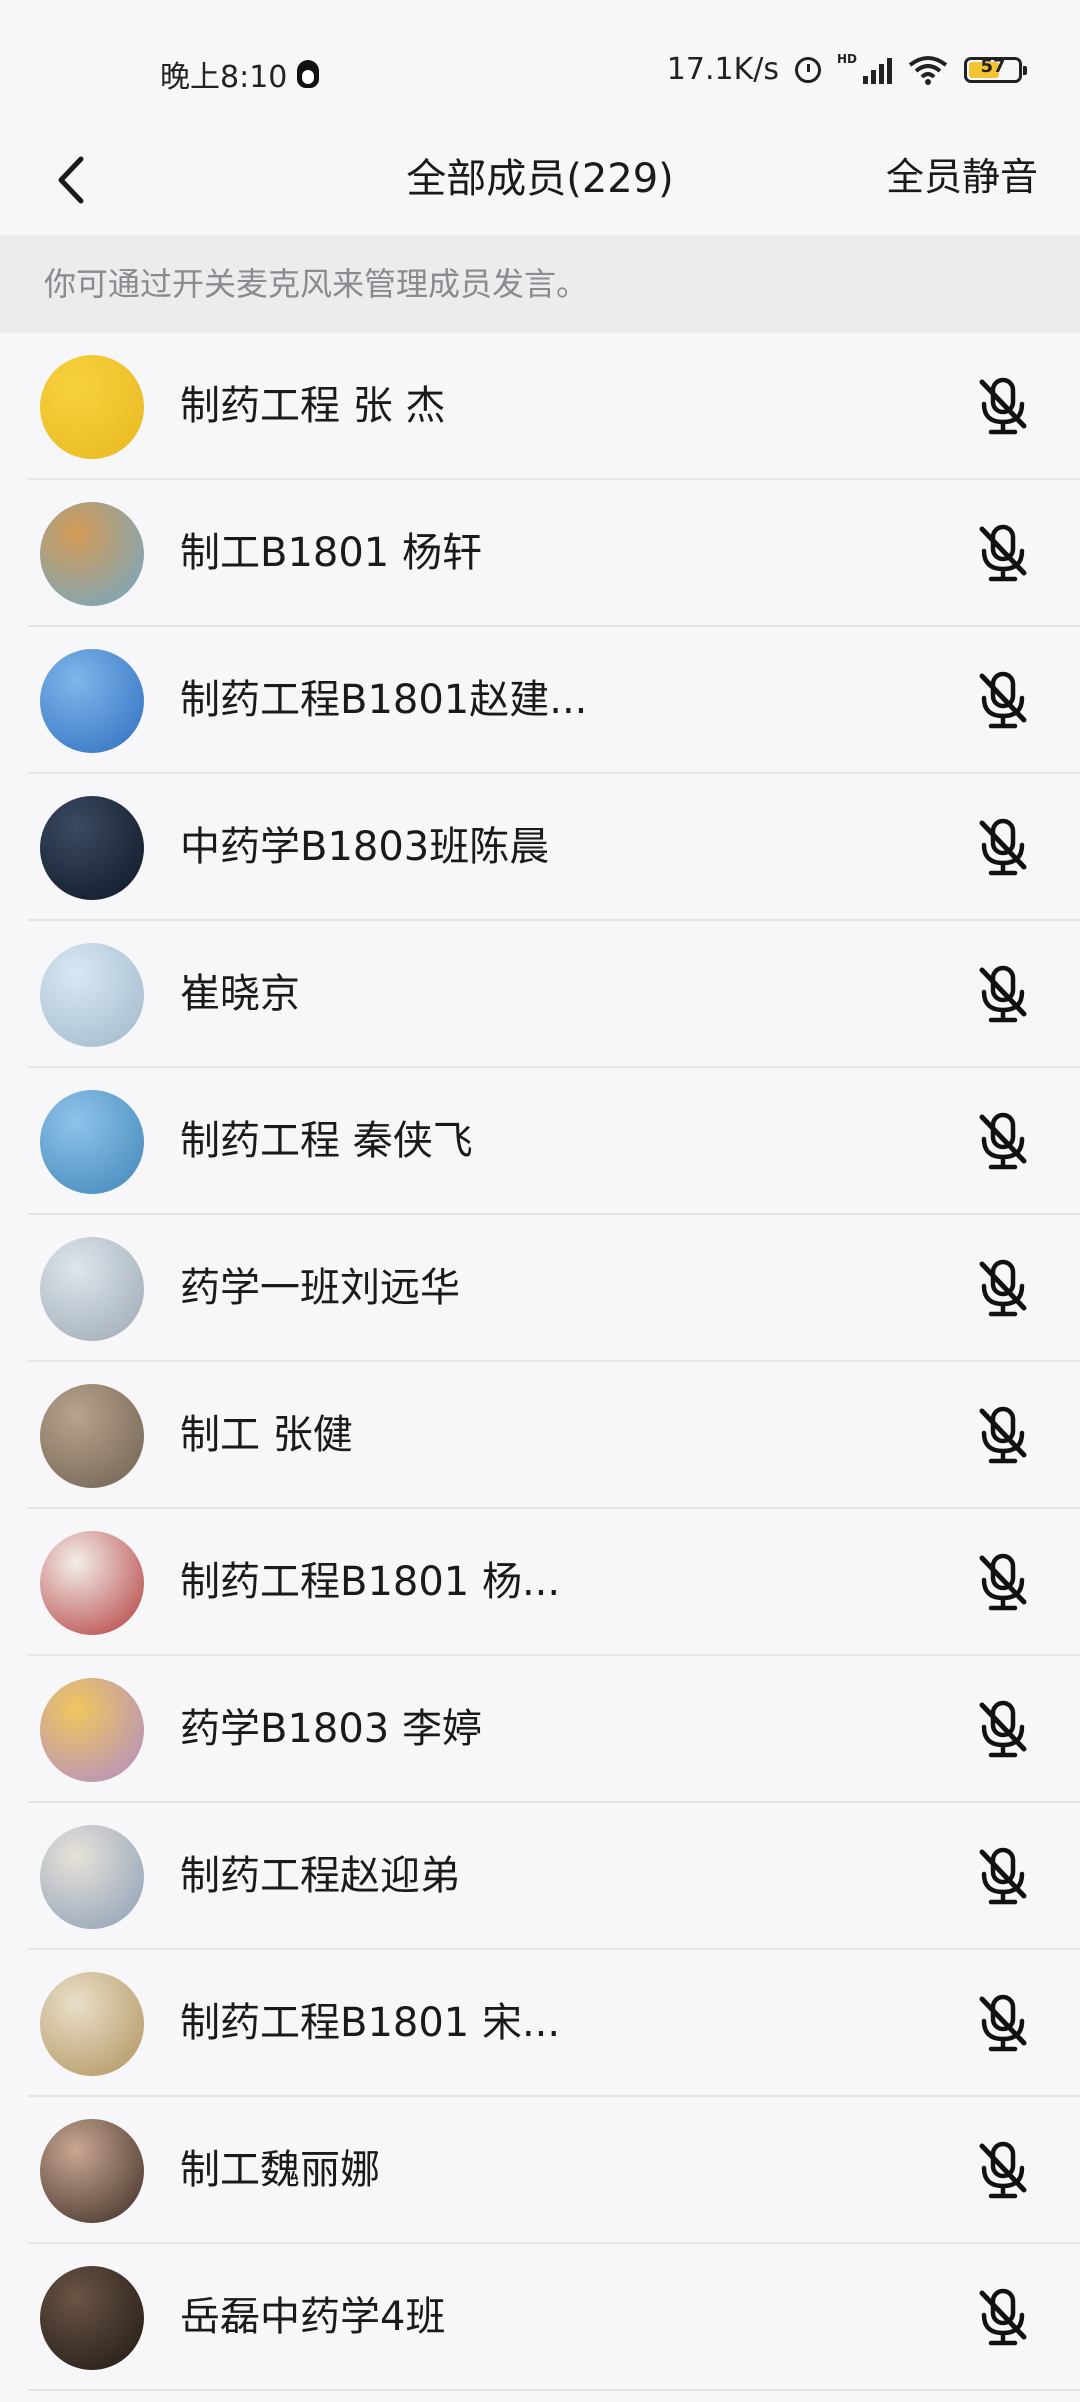 Image resolution: width=1080 pixels, height=2402 pixels. What do you see at coordinates (540, 284) in the screenshot?
I see `hint-banner: 你可通过开关麦克风来管理成员发言。` at bounding box center [540, 284].